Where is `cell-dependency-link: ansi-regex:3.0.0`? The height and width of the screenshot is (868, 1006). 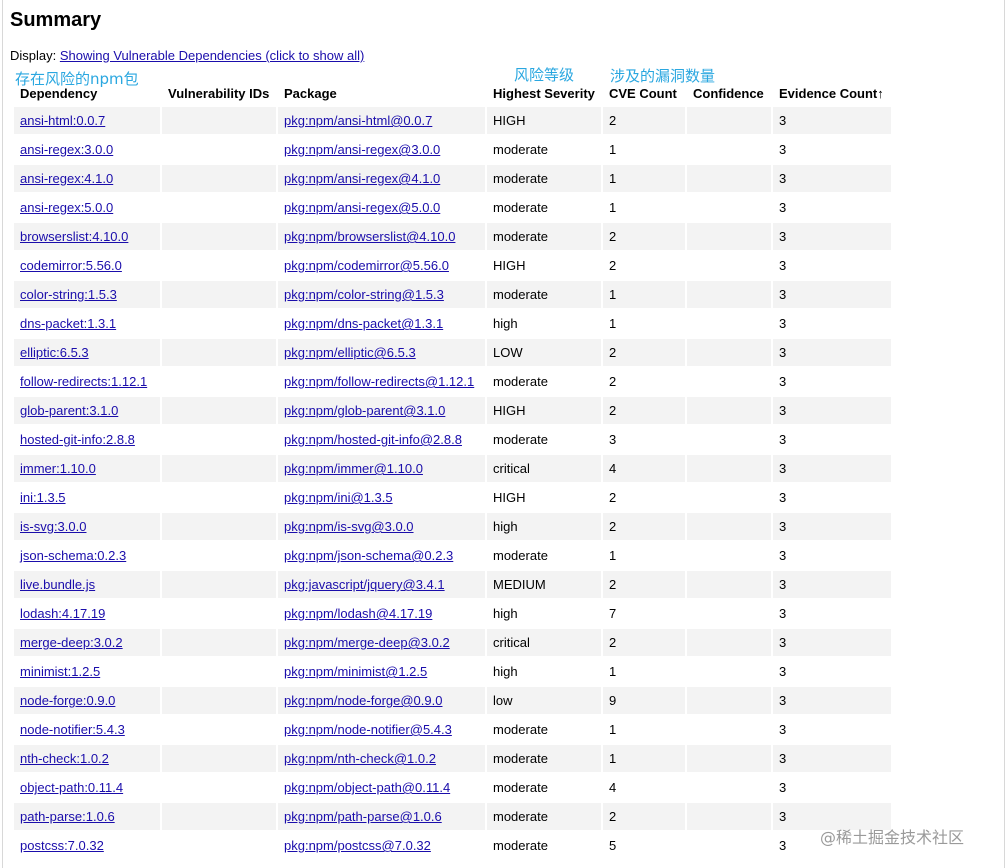
cell-dependency-link: ansi-regex:3.0.0 is located at coordinates (66, 149).